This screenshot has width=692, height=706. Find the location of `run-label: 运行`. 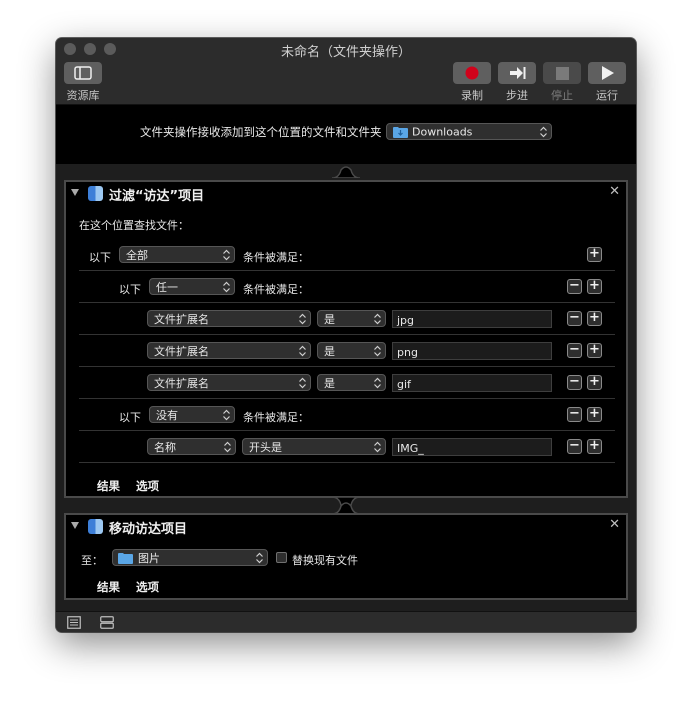

run-label: 运行 is located at coordinates (607, 95).